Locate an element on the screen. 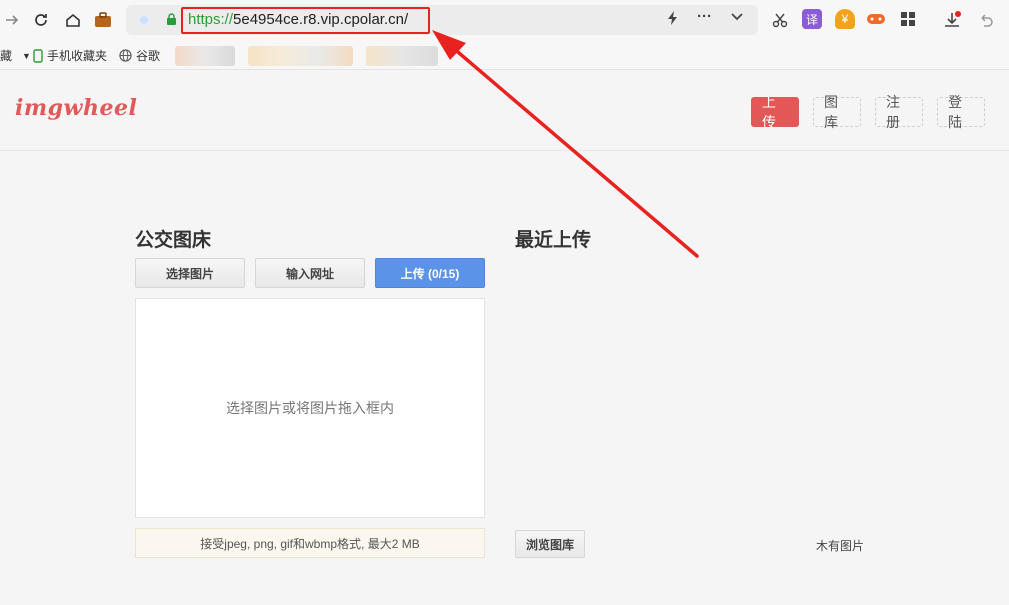 This screenshot has width=1009, height=605. site-info-icon is located at coordinates (144, 20).